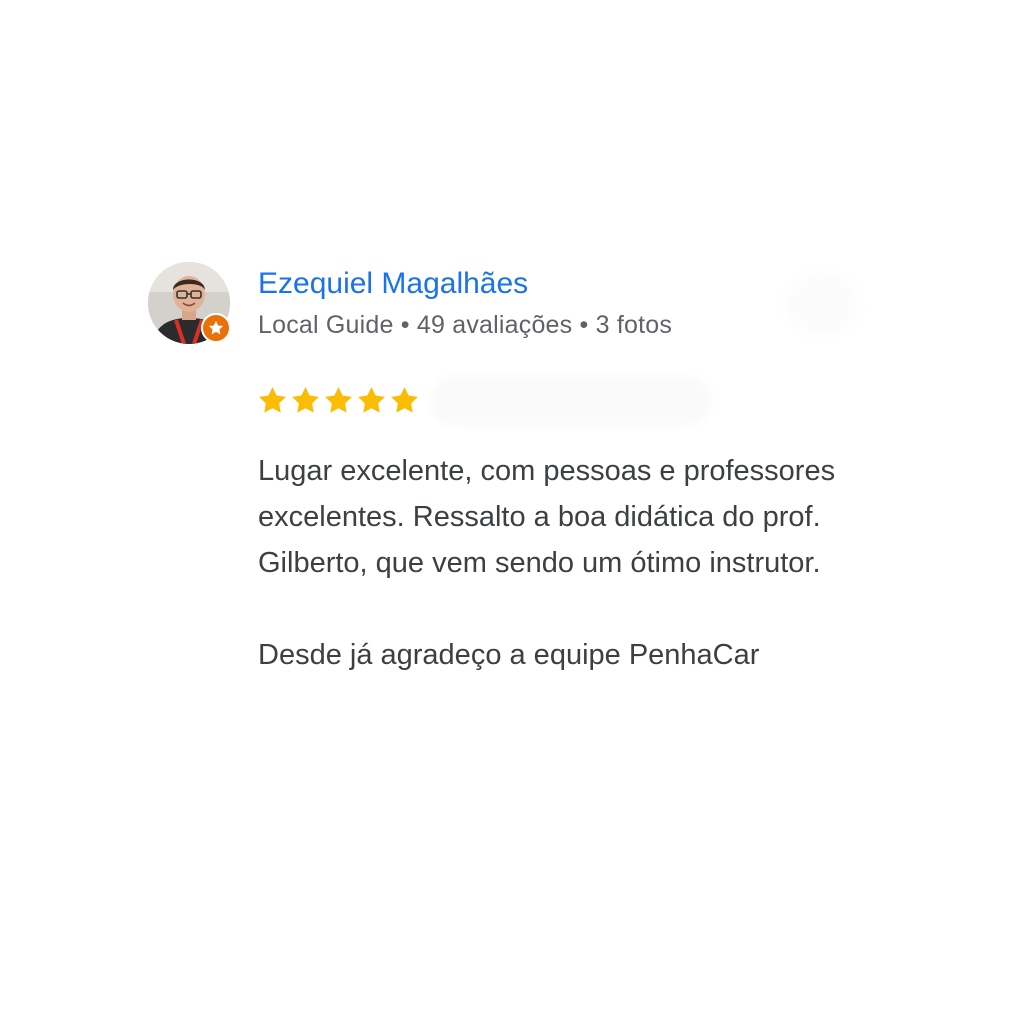  Describe the element at coordinates (216, 328) in the screenshot. I see `local-guide-star-icon` at that location.